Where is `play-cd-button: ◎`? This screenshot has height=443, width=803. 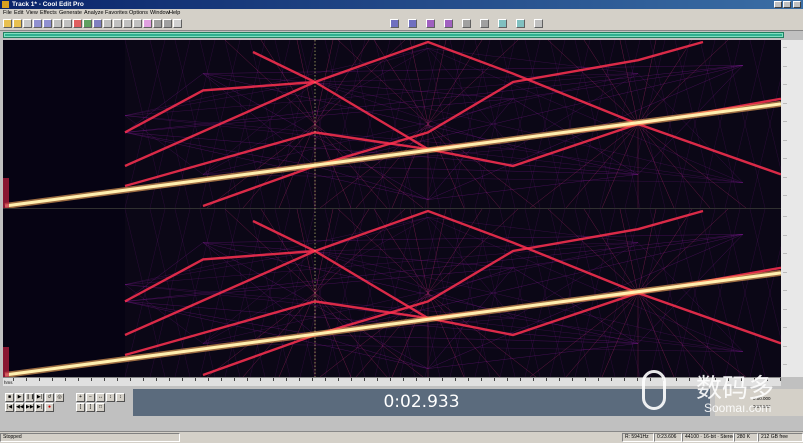
play-cd-button: ◎ is located at coordinates (59, 397).